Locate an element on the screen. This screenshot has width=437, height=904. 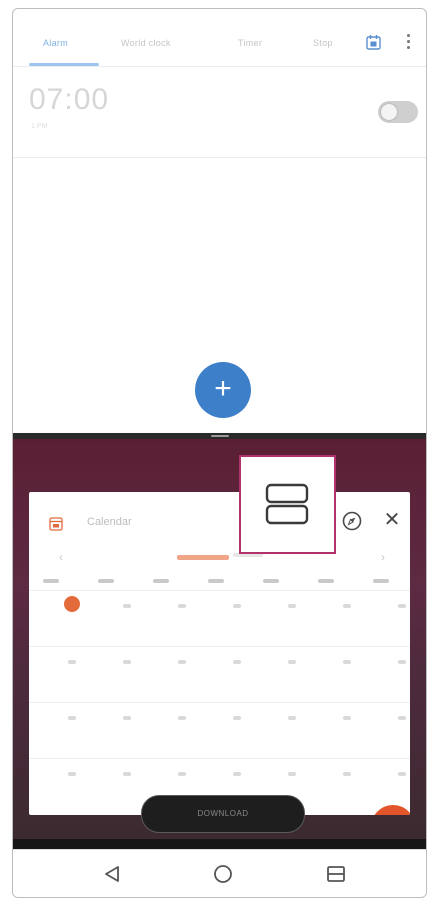
prev-month-button: ‹ is located at coordinates (61, 557).